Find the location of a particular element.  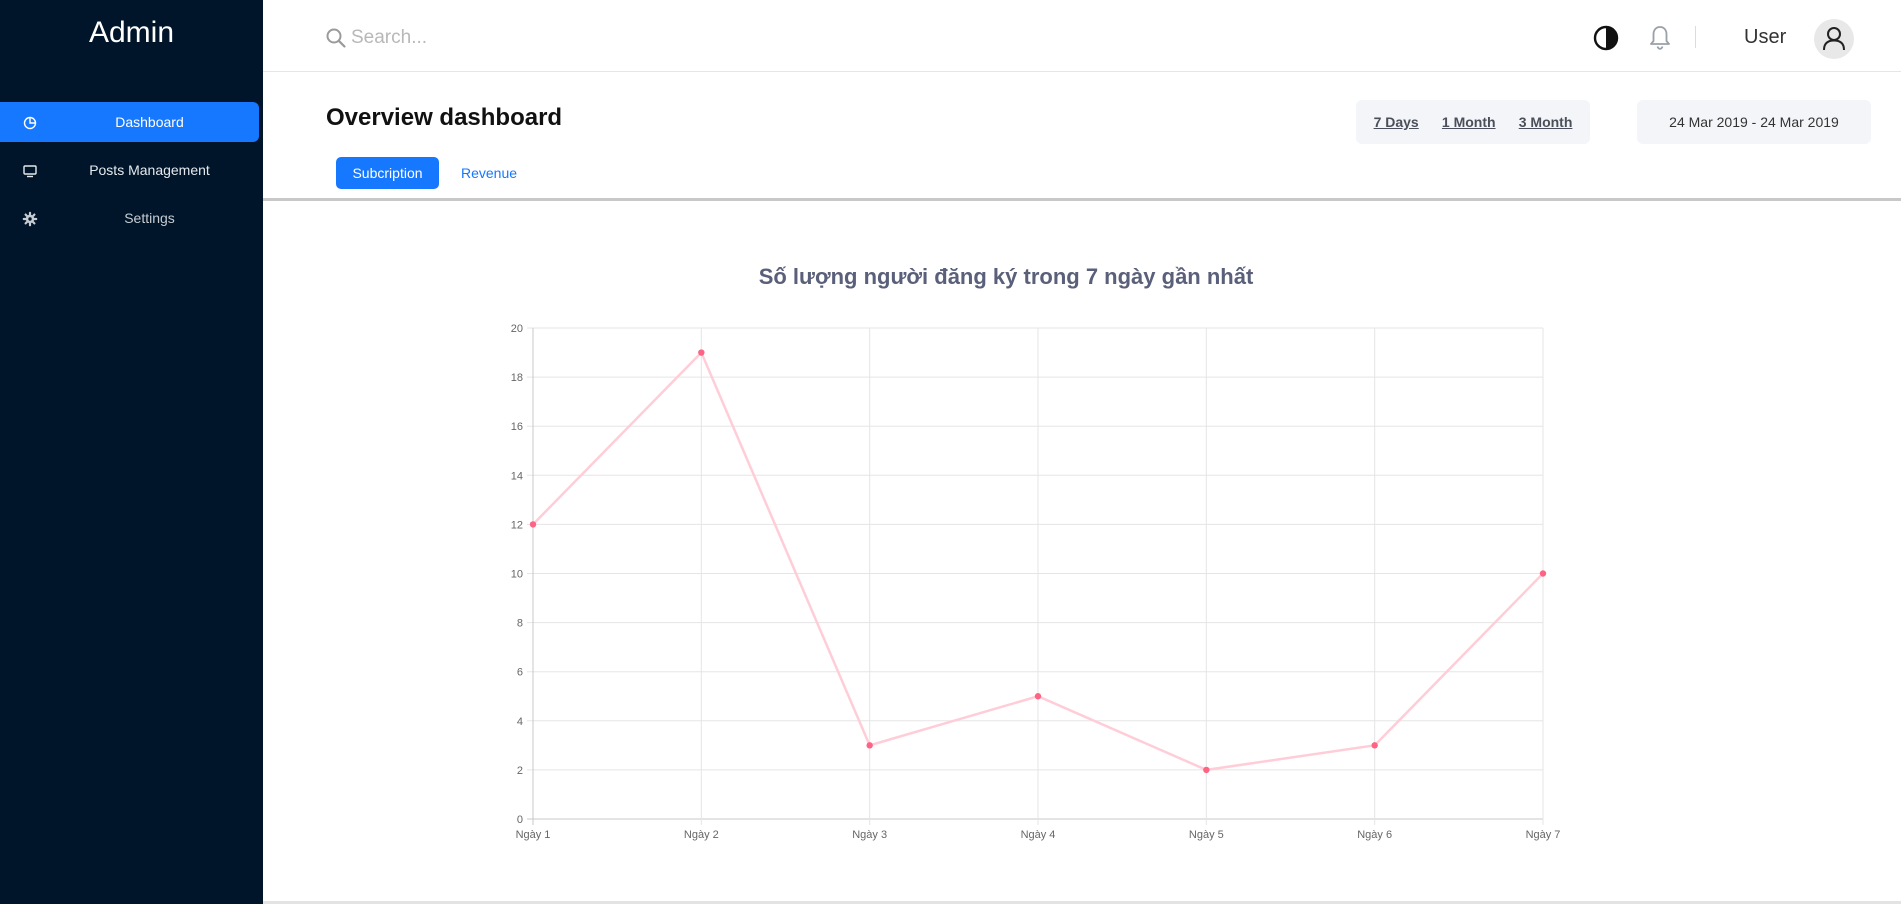

avatar is located at coordinates (1834, 39).